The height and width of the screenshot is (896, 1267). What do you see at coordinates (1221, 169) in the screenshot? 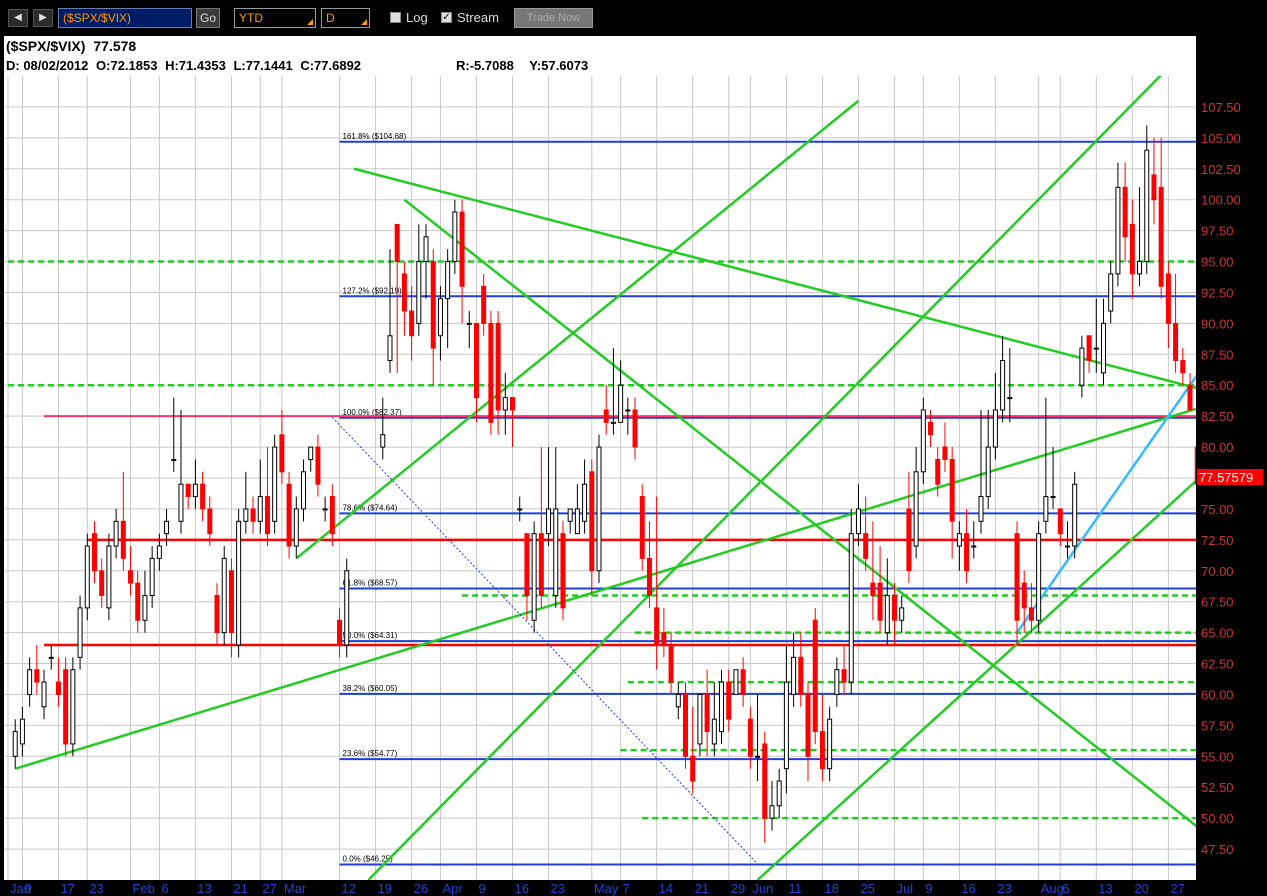
I see `y-tick-label: 102.50` at bounding box center [1221, 169].